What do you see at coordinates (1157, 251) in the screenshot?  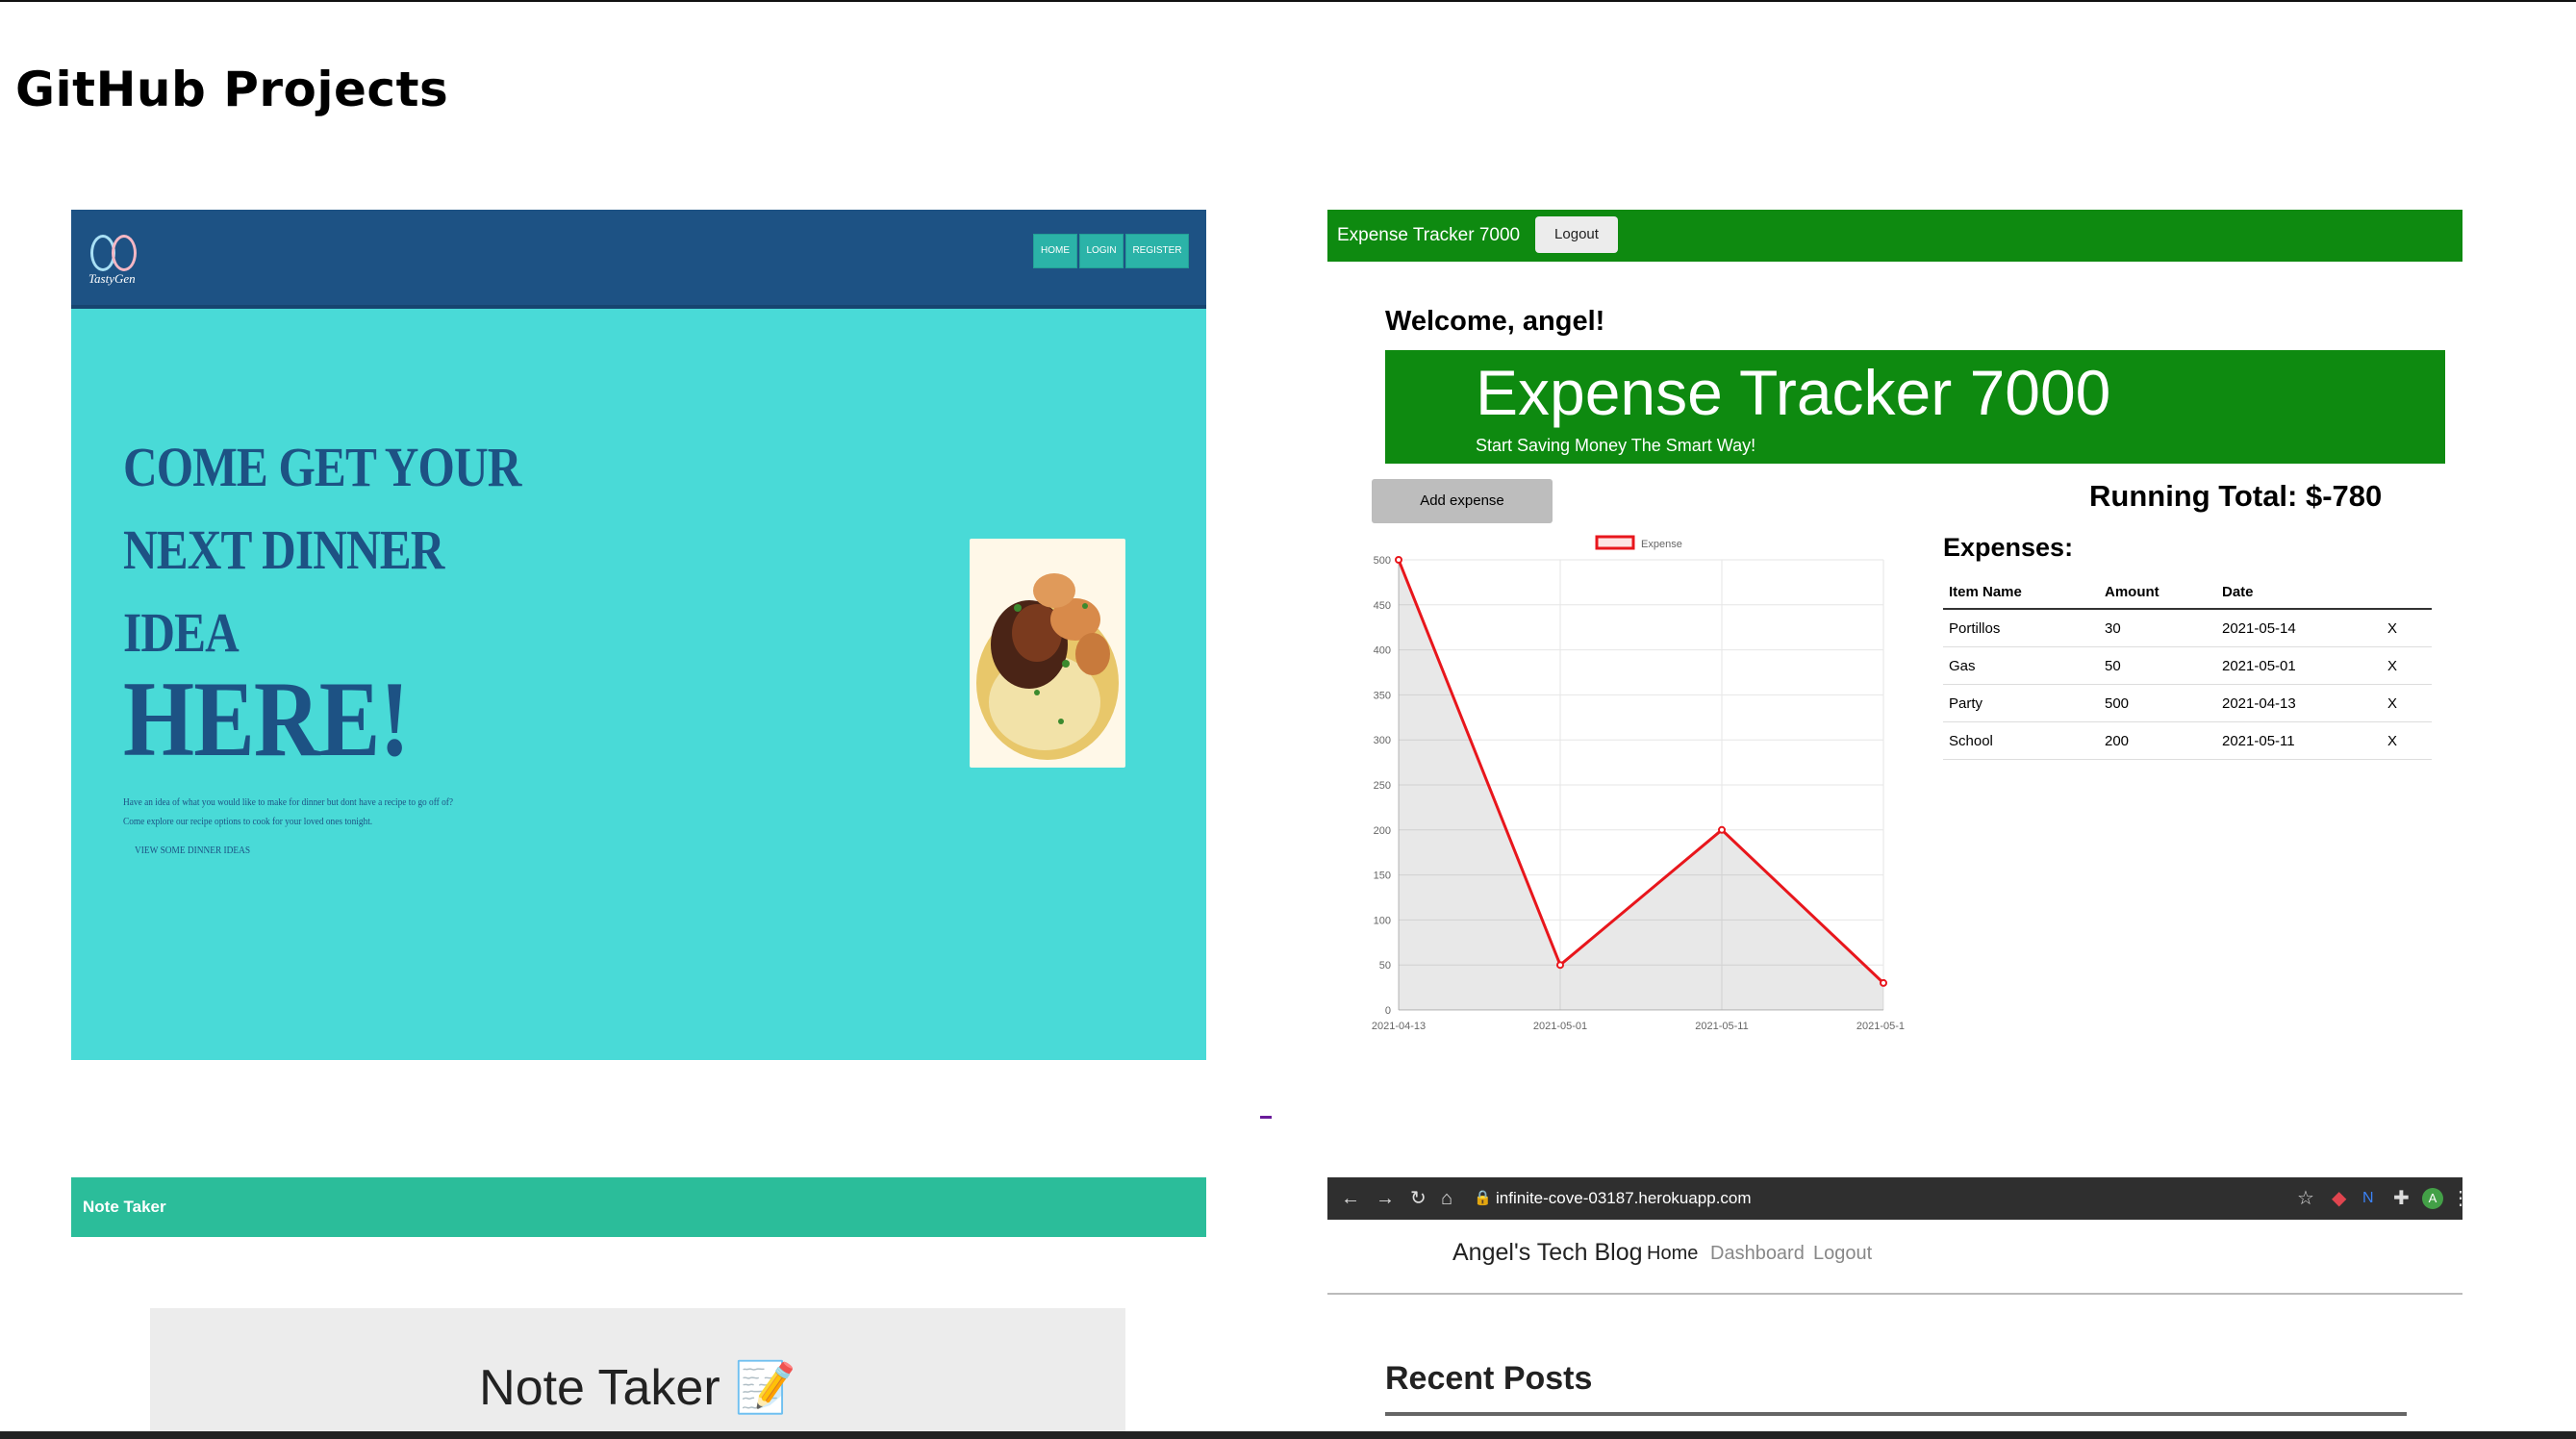 I see `tastygen-nav-register: REGISTER` at bounding box center [1157, 251].